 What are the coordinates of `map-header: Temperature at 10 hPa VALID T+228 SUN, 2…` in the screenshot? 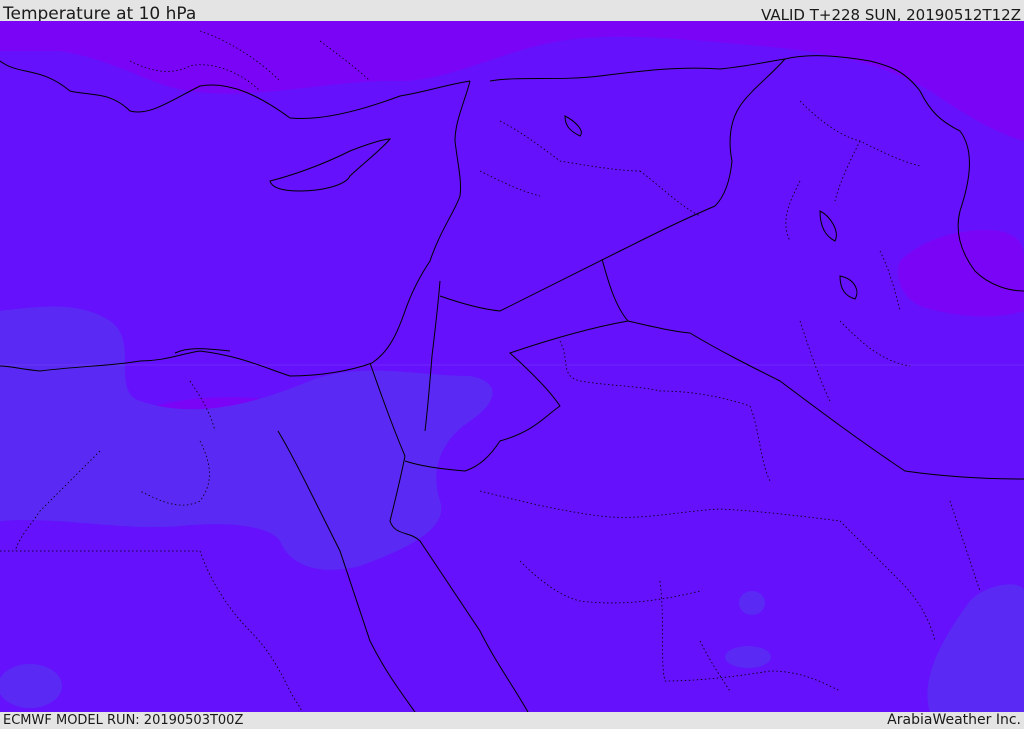 It's located at (512, 12).